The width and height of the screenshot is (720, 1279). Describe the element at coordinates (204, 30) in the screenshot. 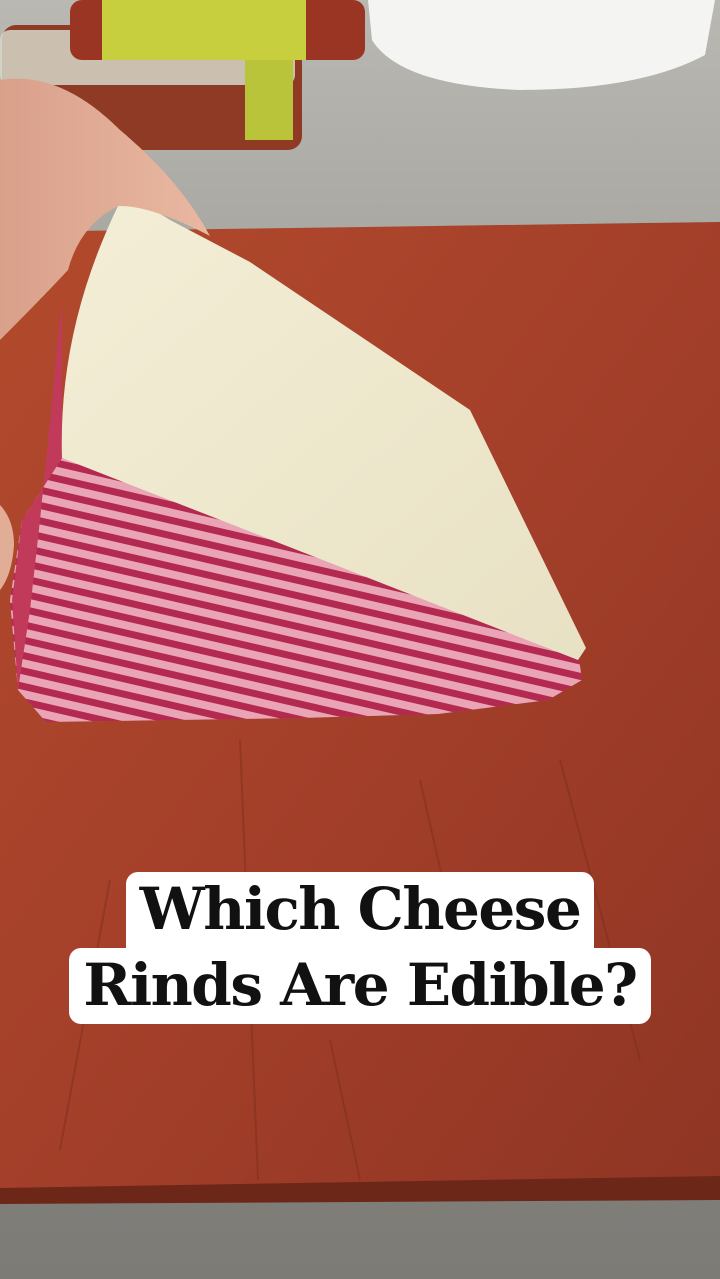

I see `jar-label` at that location.